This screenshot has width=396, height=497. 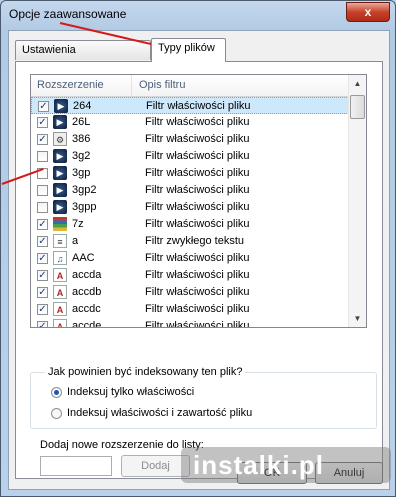 I want to click on index-method-group-label: Jak powinien być indeksowany ten plik?, so click(x=145, y=372).